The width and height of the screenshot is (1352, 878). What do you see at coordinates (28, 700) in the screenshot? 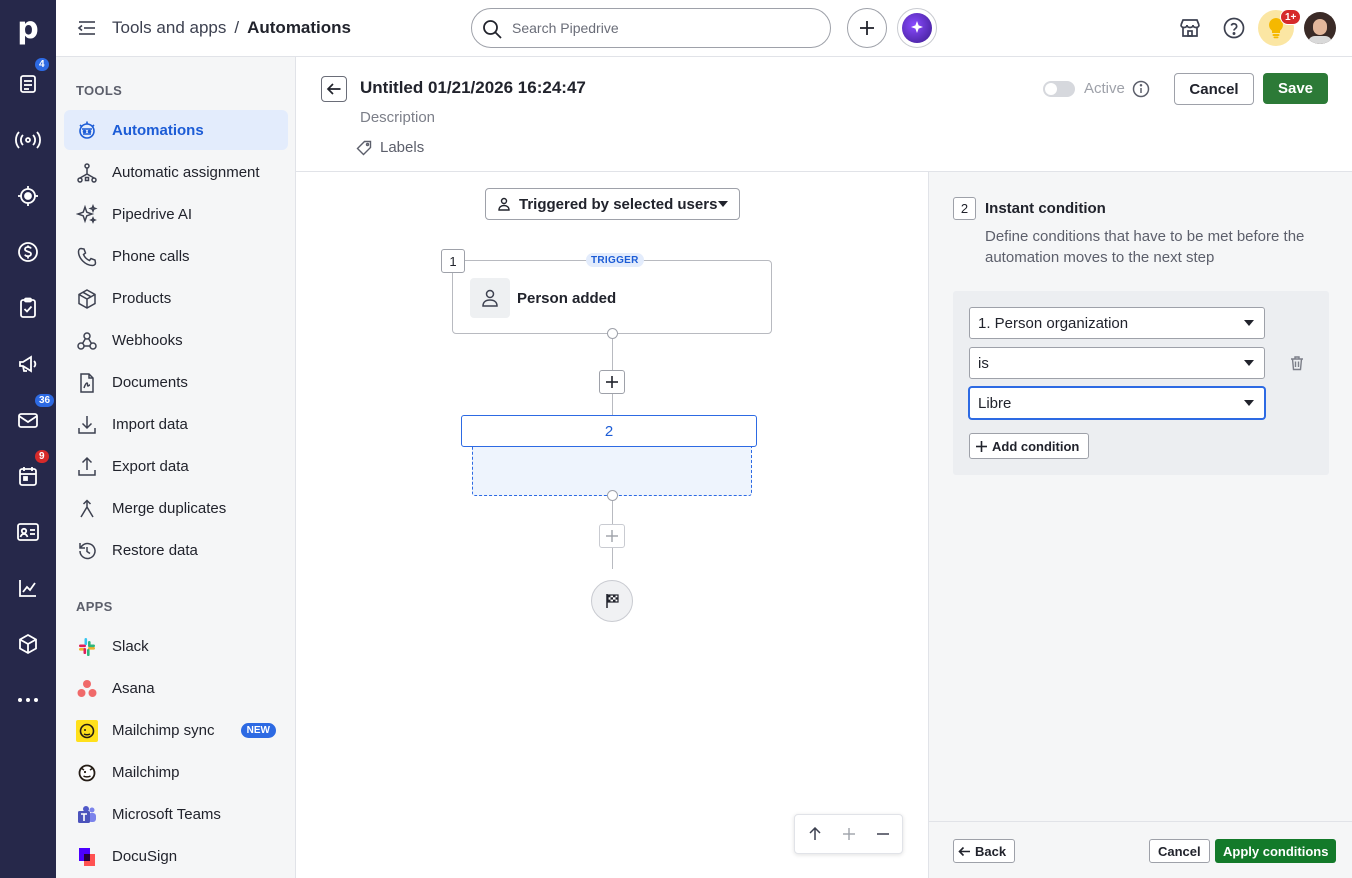
I see `nav-more` at bounding box center [28, 700].